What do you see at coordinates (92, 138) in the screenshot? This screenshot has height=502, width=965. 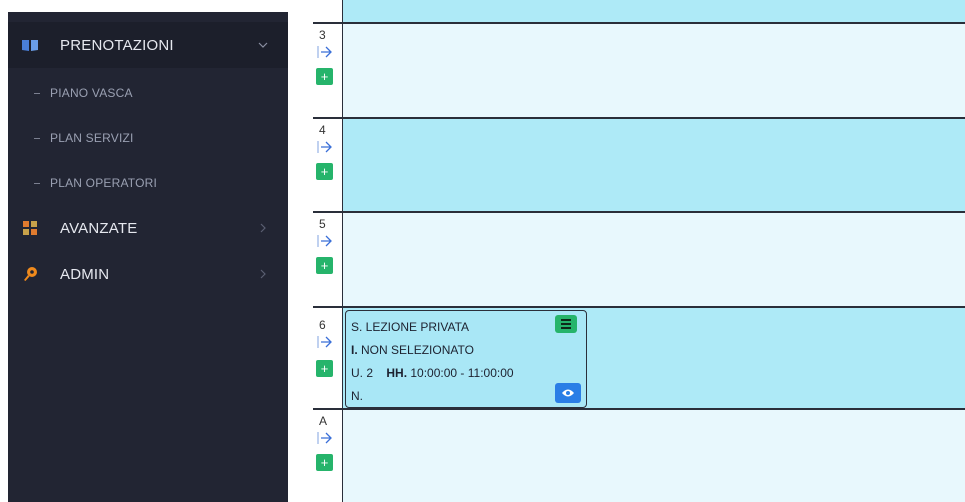 I see `sidebar-subitem-label: PLAN SERVIZI` at bounding box center [92, 138].